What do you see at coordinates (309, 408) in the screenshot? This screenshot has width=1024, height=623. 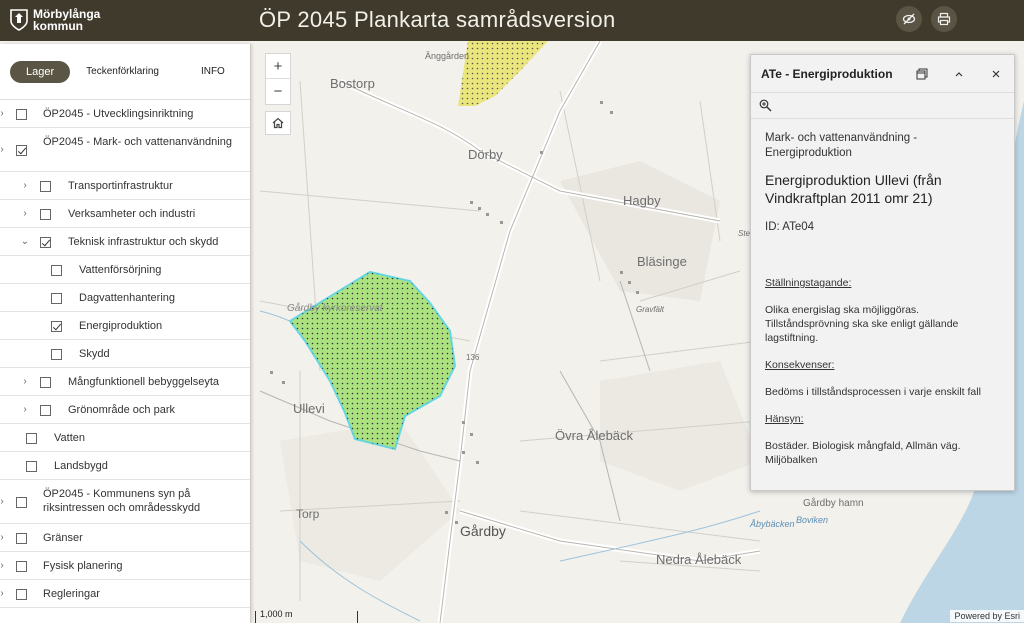 I see `place-label: Ullevi` at bounding box center [309, 408].